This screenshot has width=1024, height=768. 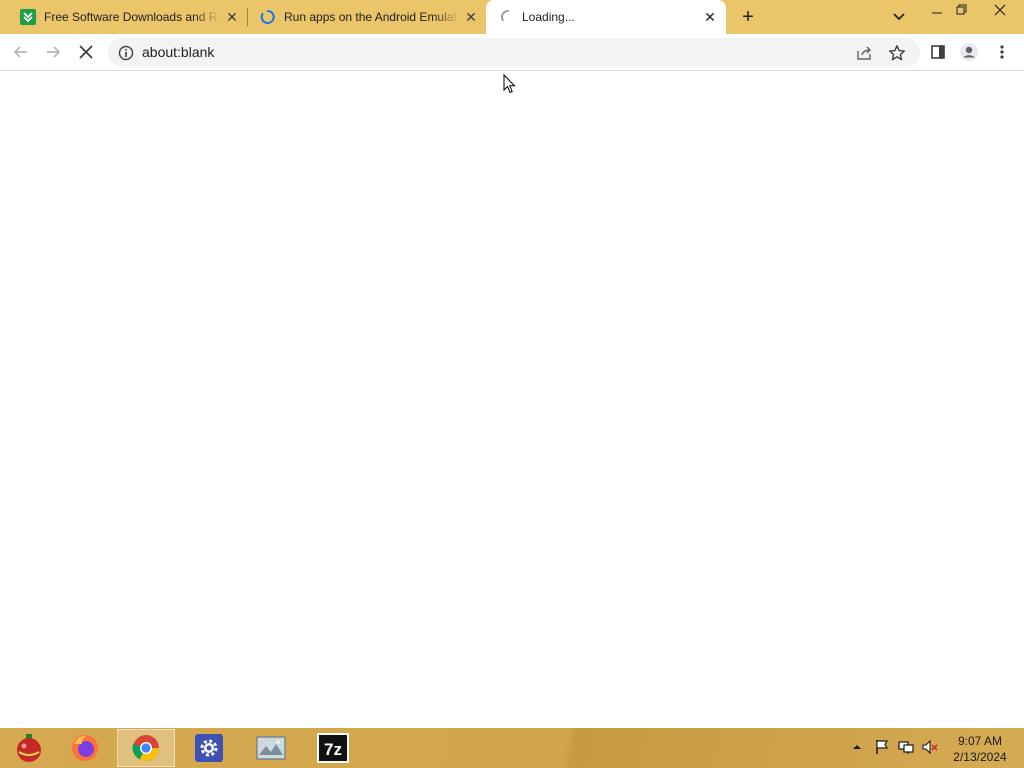 I want to click on taskbar: 7z, so click(x=512, y=748).